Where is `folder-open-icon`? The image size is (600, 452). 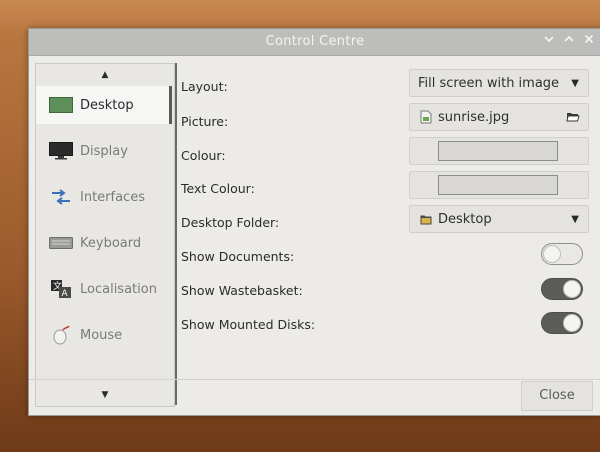
folder-open-icon is located at coordinates (573, 117).